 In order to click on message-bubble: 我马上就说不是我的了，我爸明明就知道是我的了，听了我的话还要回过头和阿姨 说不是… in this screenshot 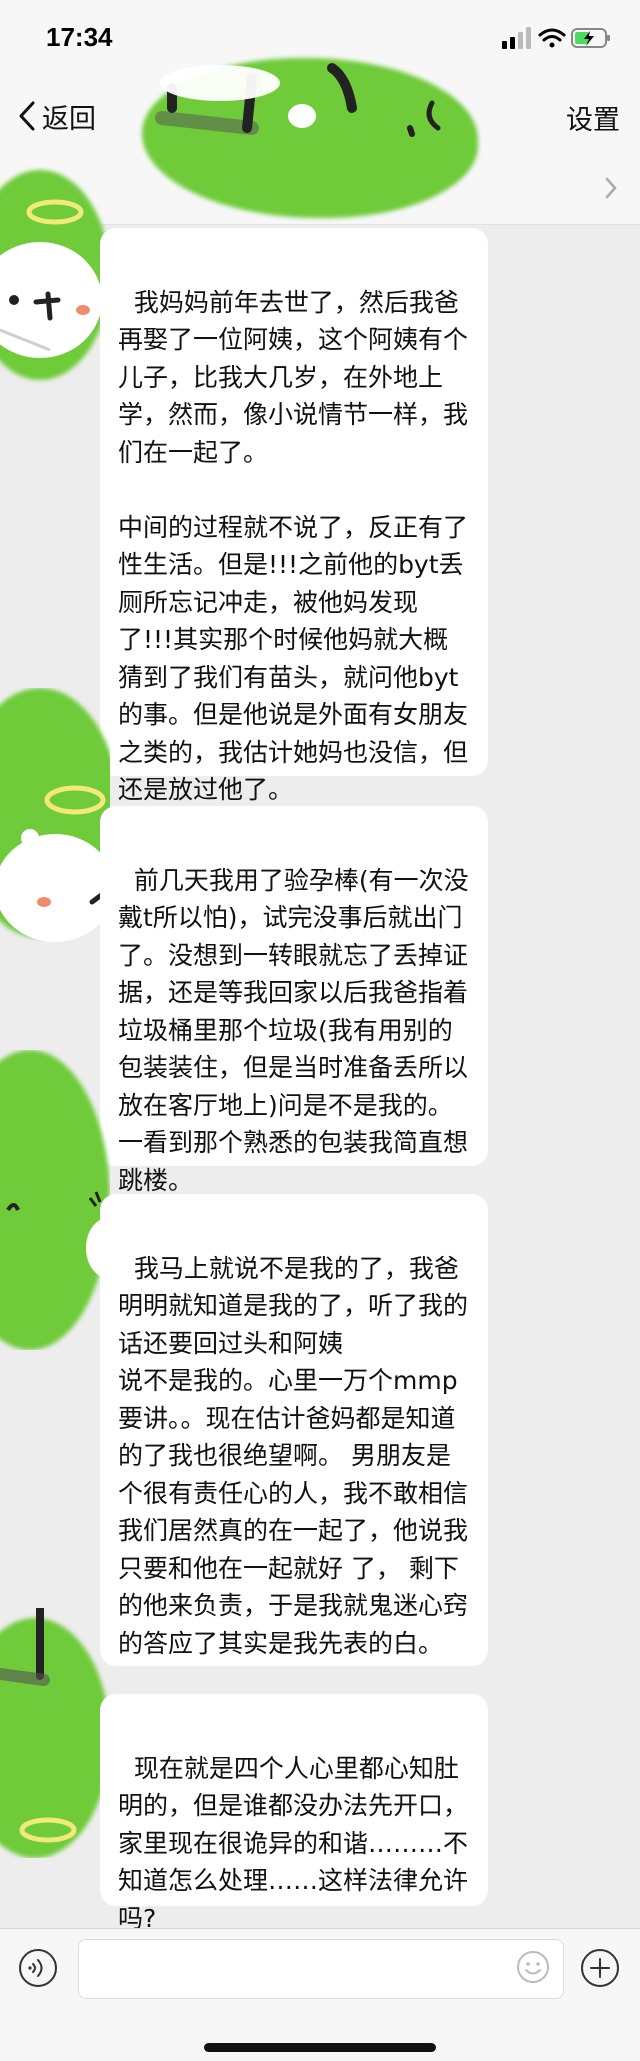, I will do `click(294, 1430)`.